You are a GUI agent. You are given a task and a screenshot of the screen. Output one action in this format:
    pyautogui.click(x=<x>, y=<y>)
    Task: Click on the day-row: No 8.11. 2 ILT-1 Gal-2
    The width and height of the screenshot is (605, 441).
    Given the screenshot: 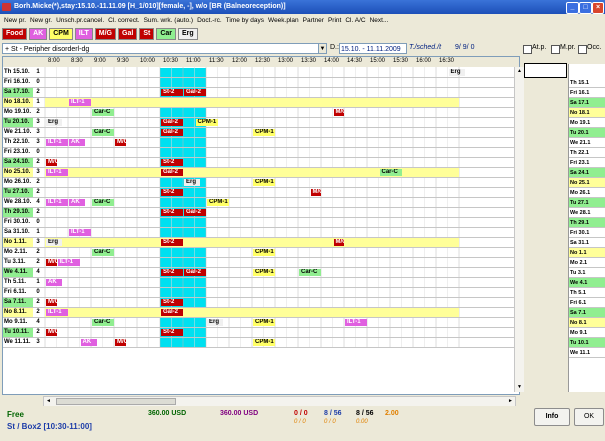 What is the action you would take?
    pyautogui.click(x=261, y=313)
    